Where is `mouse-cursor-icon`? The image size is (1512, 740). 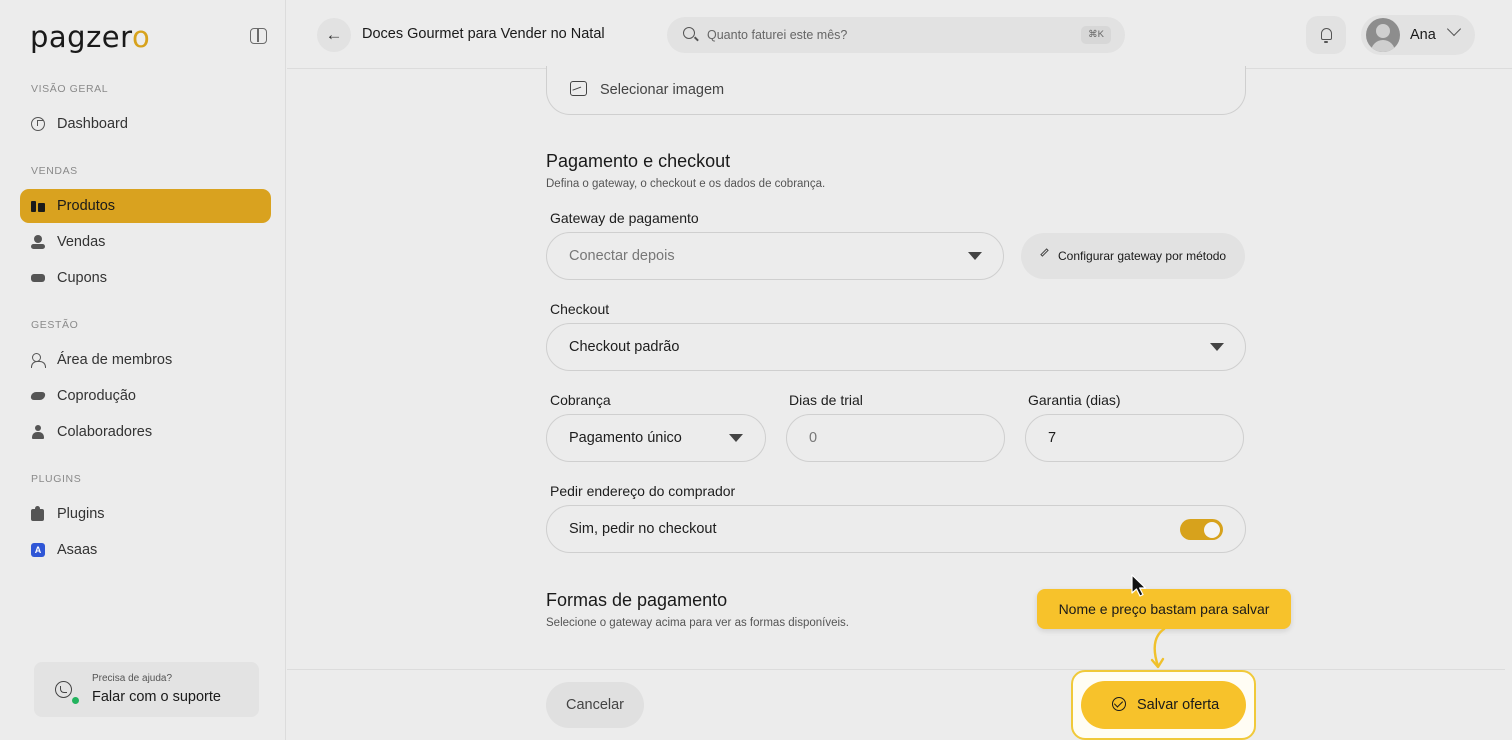 mouse-cursor-icon is located at coordinates (1139, 585).